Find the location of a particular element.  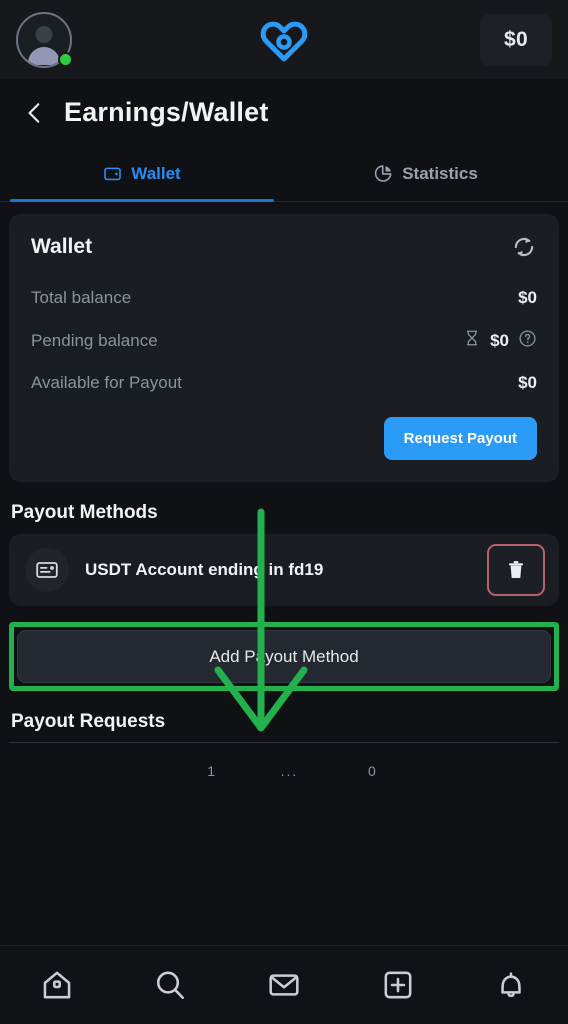

nav-notifications is located at coordinates (511, 985).